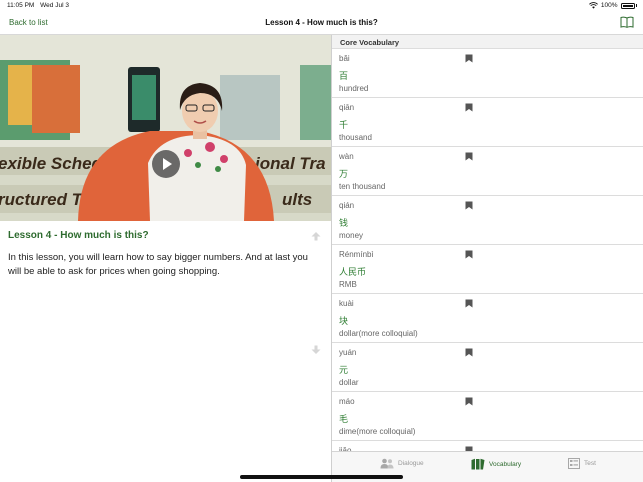 The image size is (643, 482). Describe the element at coordinates (582, 463) in the screenshot. I see `tab-test: Test` at that location.